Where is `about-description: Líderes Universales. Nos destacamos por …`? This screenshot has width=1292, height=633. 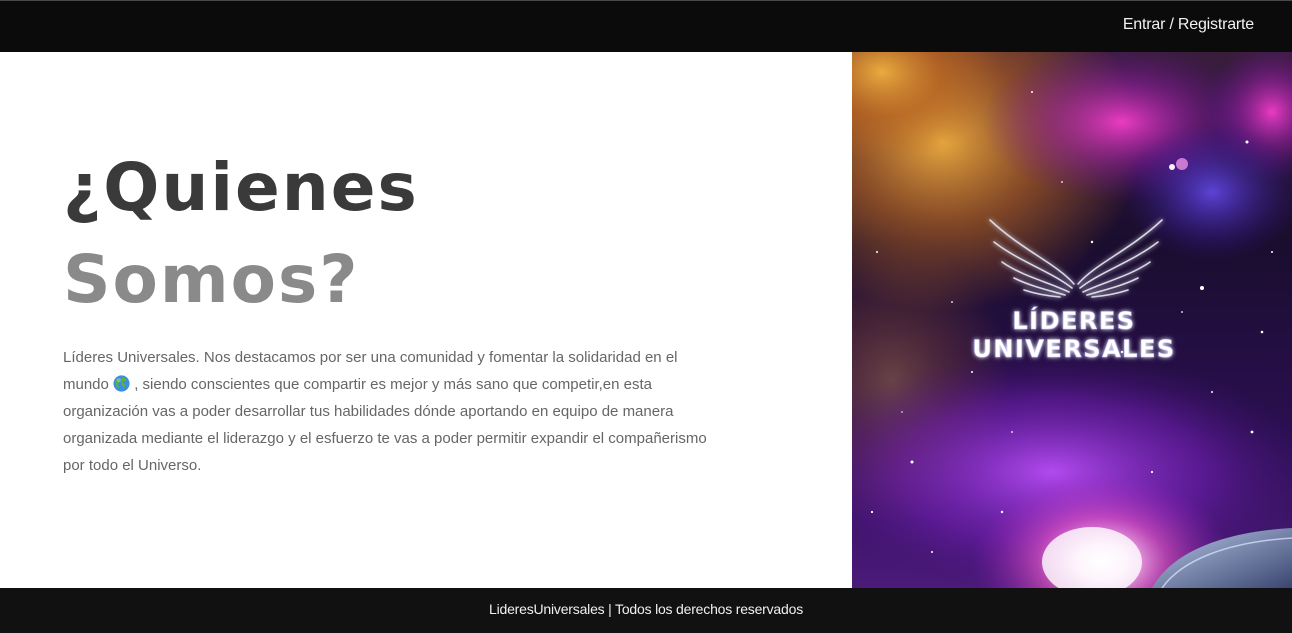
about-description: Líderes Universales. Nos destacamos por … is located at coordinates (388, 411).